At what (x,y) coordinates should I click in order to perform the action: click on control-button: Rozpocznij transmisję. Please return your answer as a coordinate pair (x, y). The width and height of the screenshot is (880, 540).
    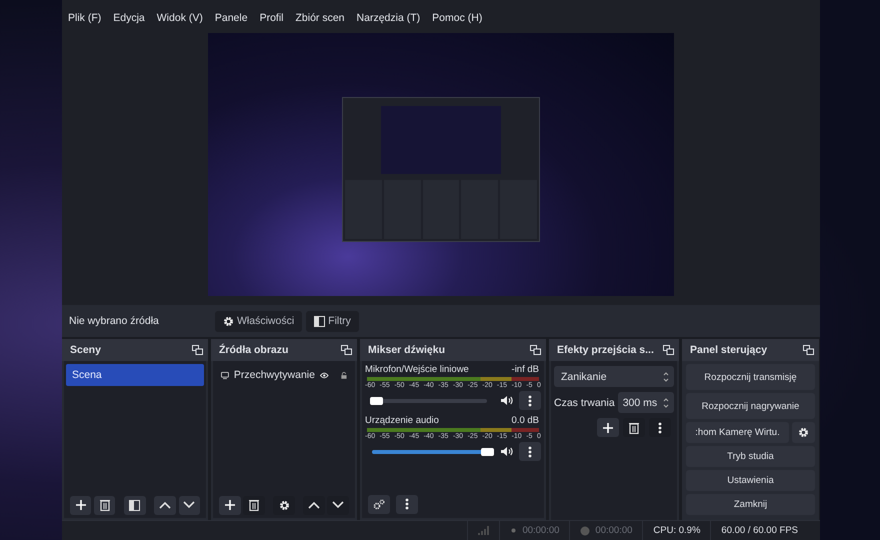
    Looking at the image, I should click on (750, 377).